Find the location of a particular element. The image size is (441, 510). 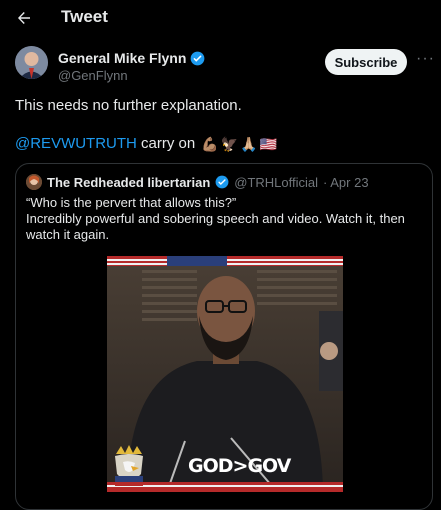

flexed-biceps-icon: 💪🏽 is located at coordinates (210, 144).